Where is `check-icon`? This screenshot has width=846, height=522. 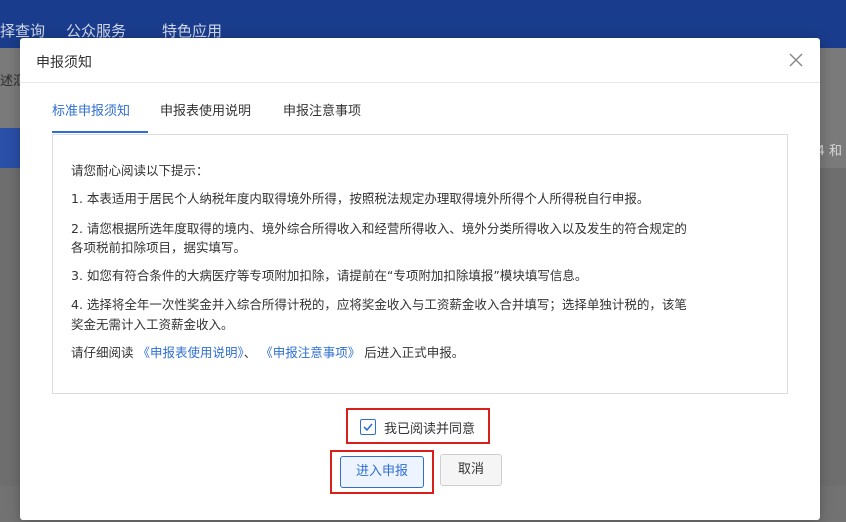
check-icon is located at coordinates (368, 427).